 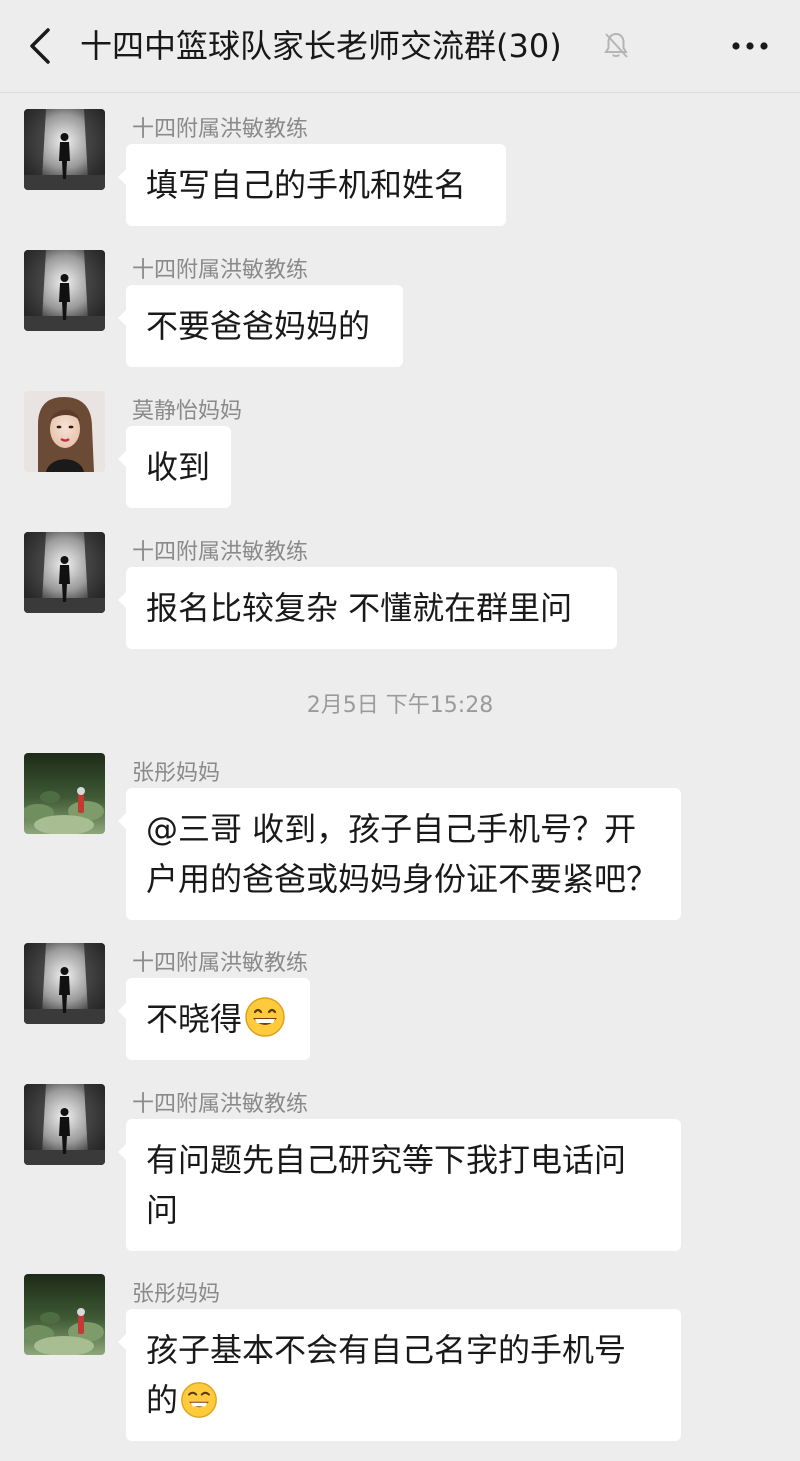 I want to click on back-button, so click(x=44, y=46).